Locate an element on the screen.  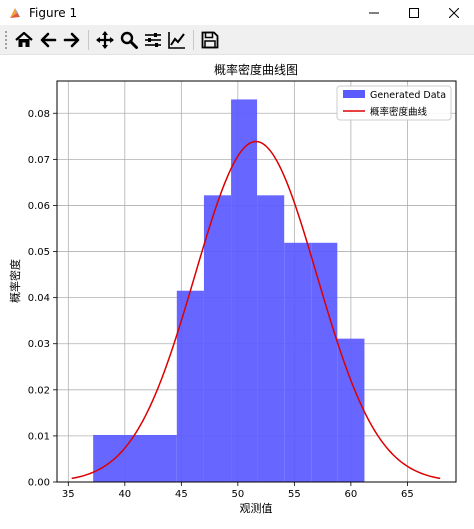
maximize-icon is located at coordinates (414, 12).